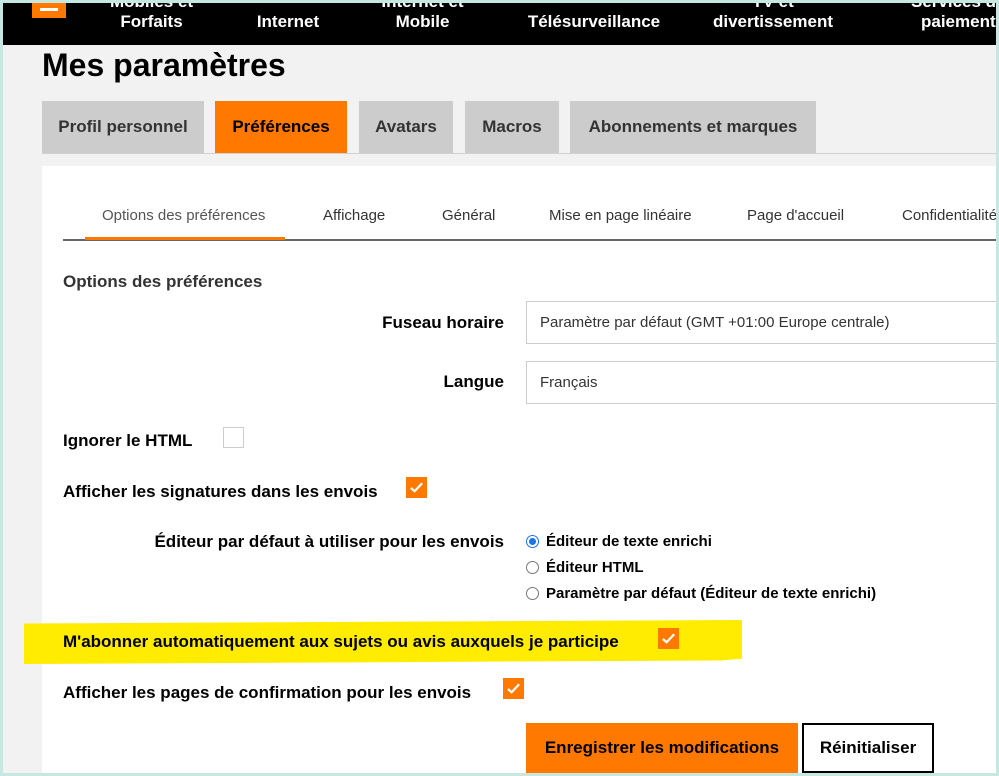 The height and width of the screenshot is (776, 999). I want to click on nav-item-internet-mobile: Internet et Mobile, so click(422, 16).